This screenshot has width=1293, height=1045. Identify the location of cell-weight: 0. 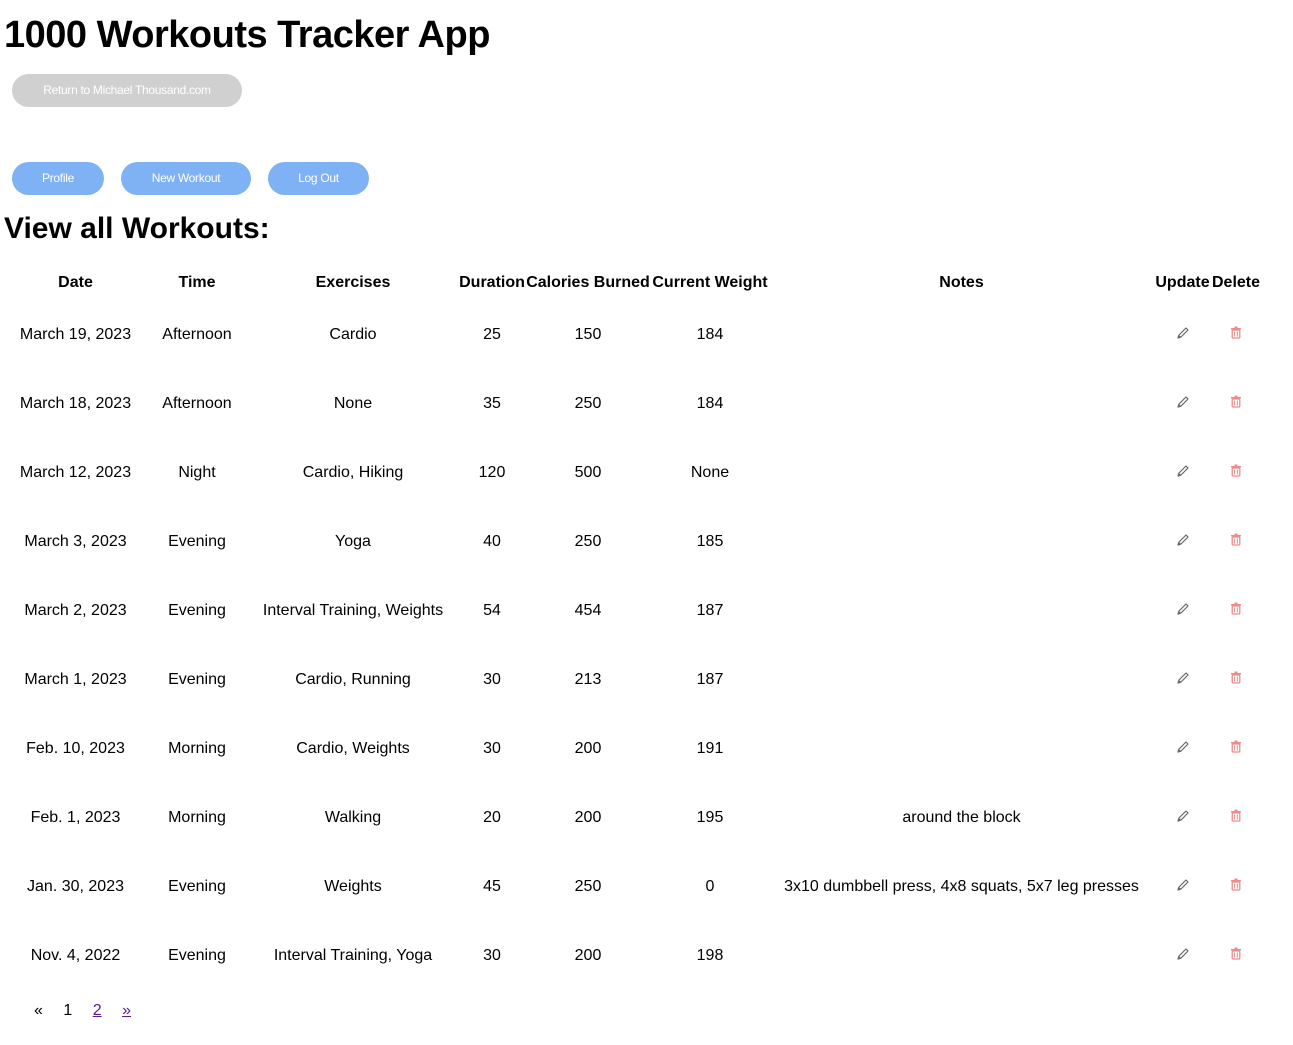
(710, 886).